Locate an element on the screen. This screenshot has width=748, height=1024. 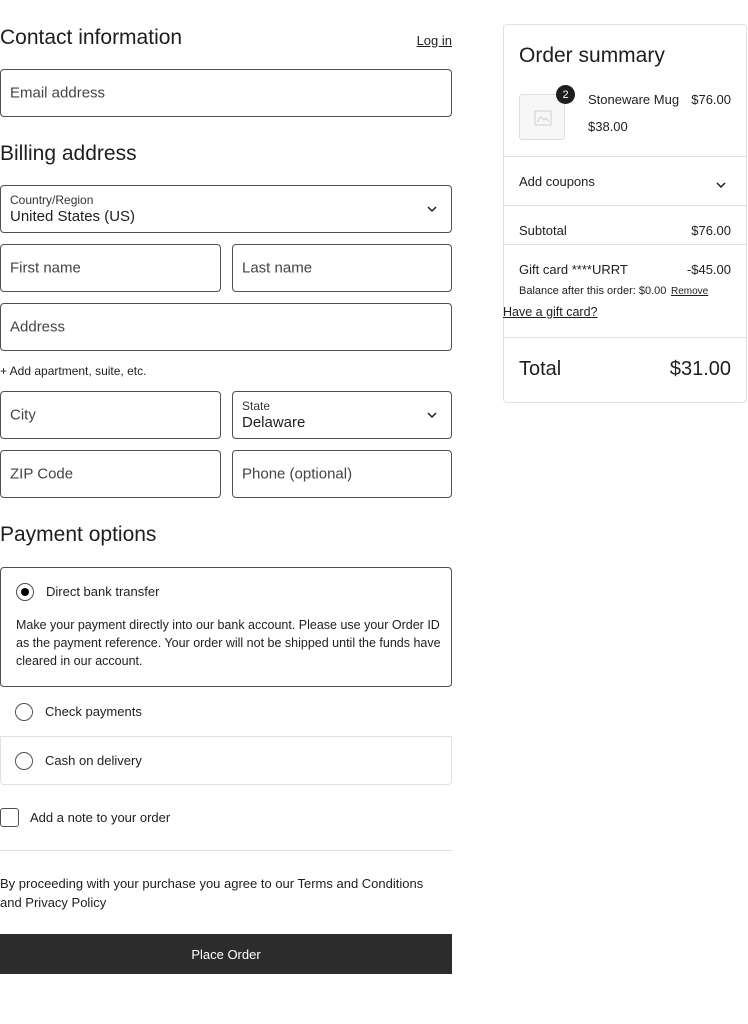
phone-placeholder: Phone (optional) is located at coordinates (297, 474).